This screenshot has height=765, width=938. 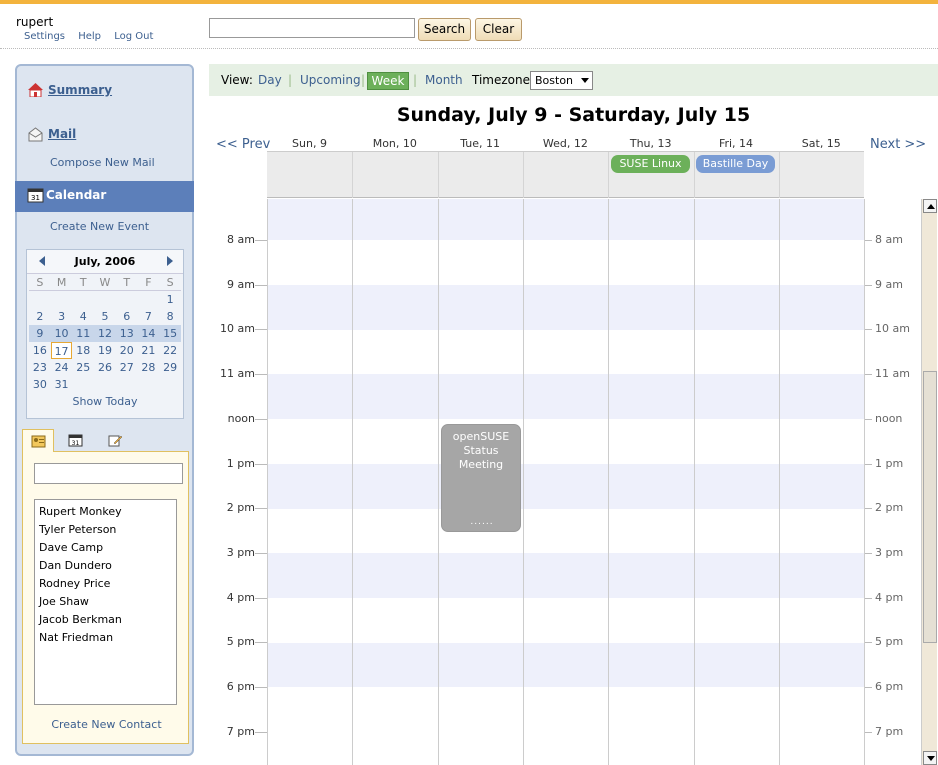 What do you see at coordinates (40, 367) in the screenshot?
I see `mini-calendar-day: 23` at bounding box center [40, 367].